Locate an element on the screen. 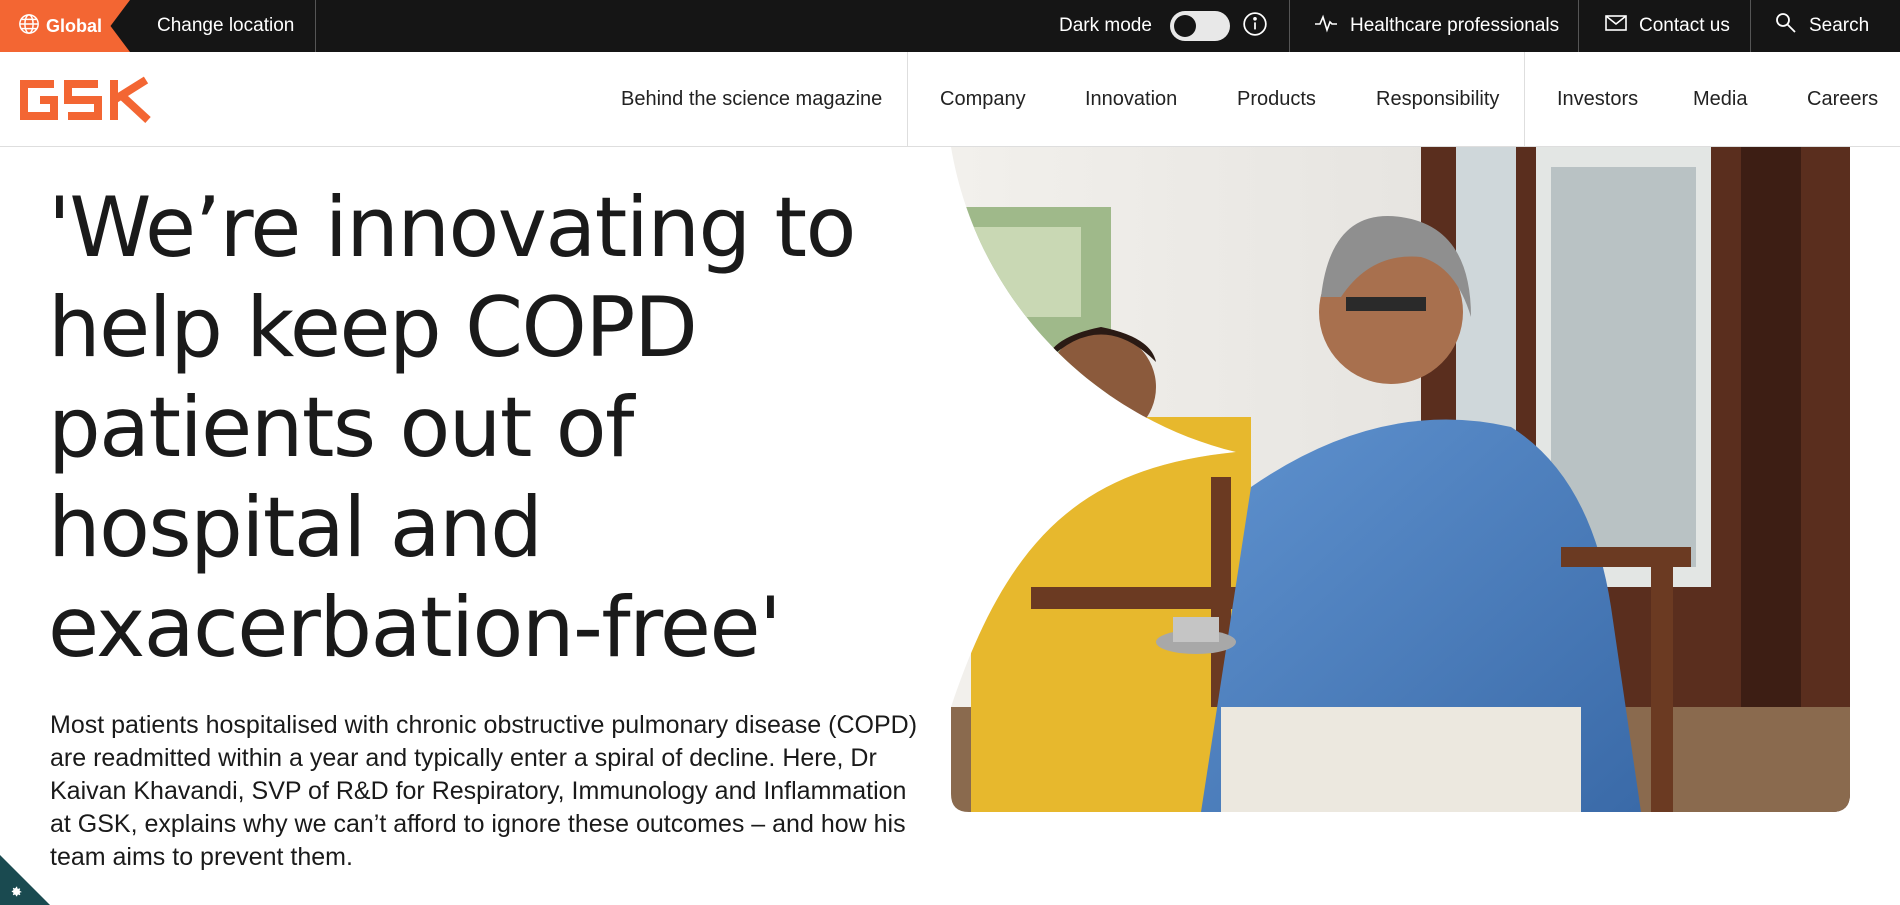  nav-company: Company is located at coordinates (983, 99).